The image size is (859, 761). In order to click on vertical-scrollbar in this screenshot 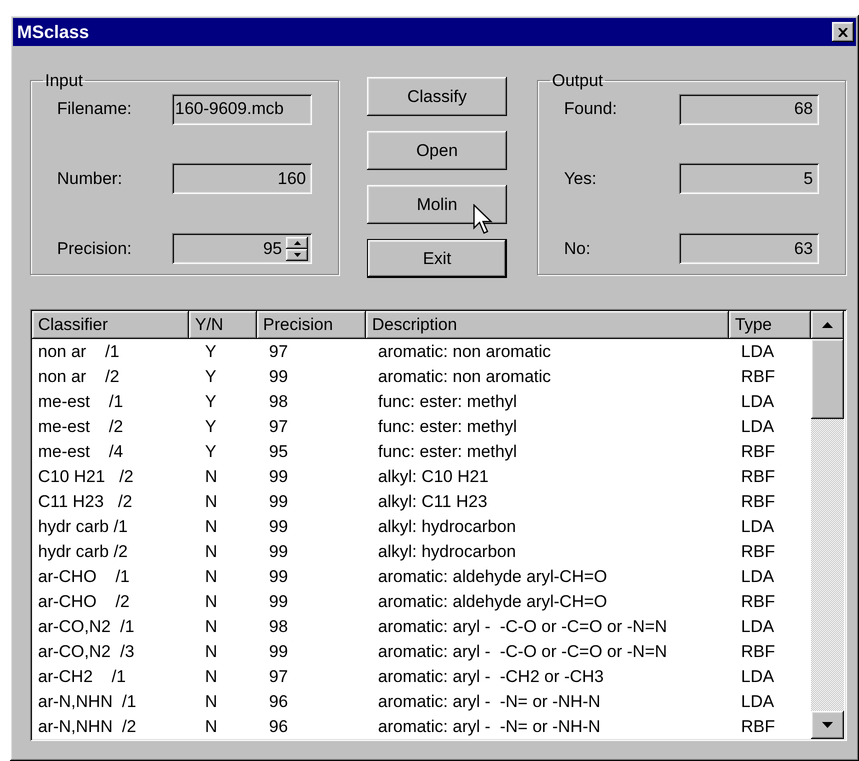, I will do `click(827, 525)`.